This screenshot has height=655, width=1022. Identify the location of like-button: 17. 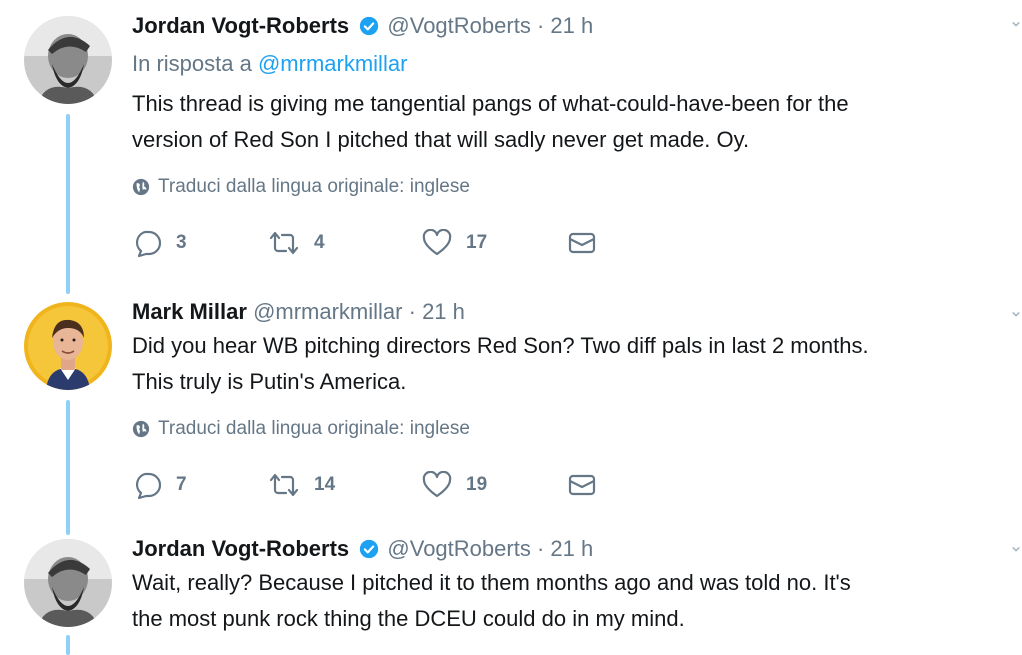
(495, 243).